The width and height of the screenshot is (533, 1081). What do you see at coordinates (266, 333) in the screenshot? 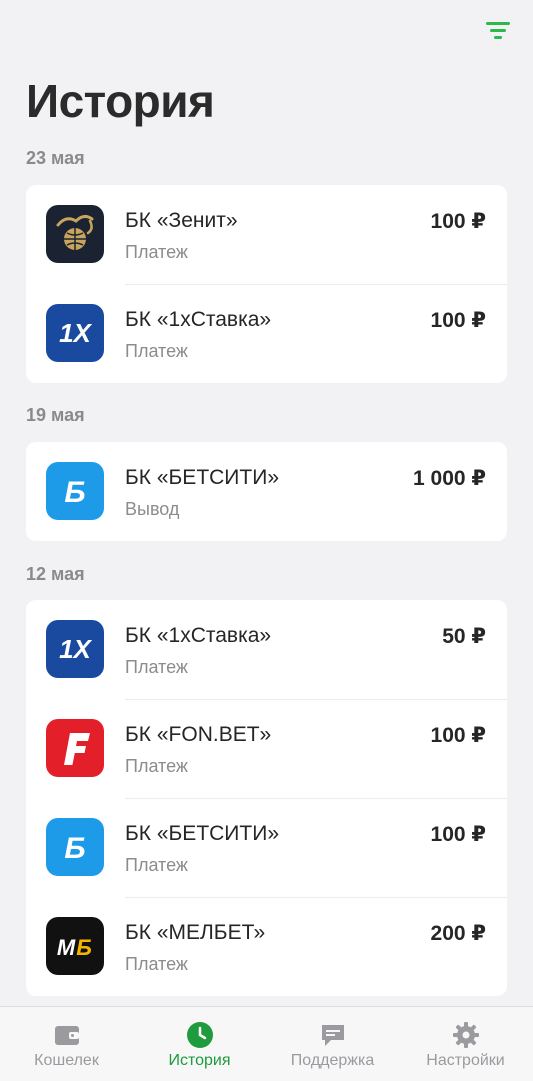
I see `transaction-row: 1X БК «1хСтавка» Платеж 100 ₽` at bounding box center [266, 333].